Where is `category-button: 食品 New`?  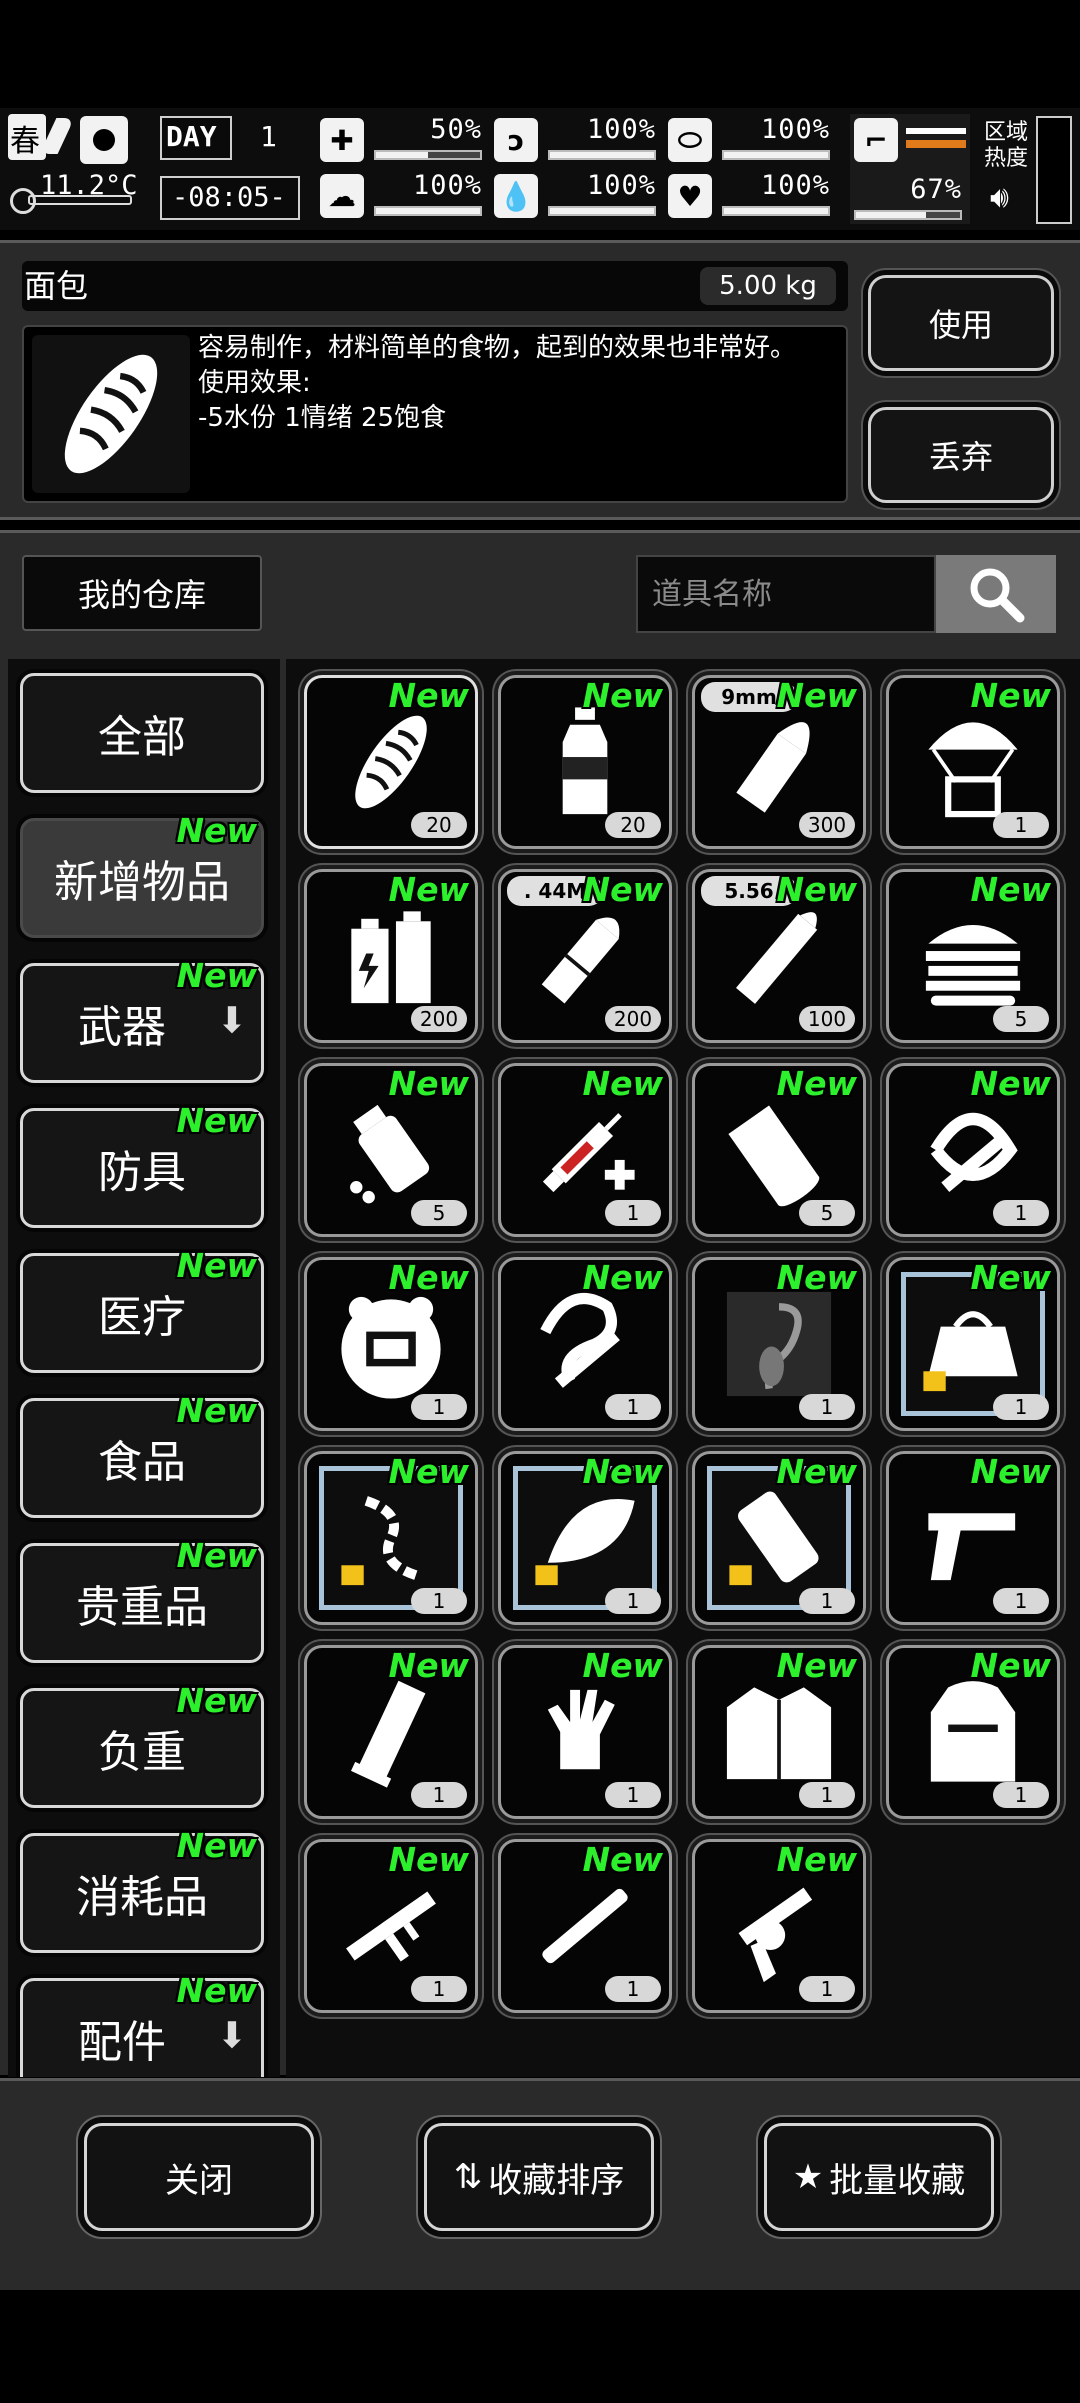 category-button: 食品 New is located at coordinates (142, 1454).